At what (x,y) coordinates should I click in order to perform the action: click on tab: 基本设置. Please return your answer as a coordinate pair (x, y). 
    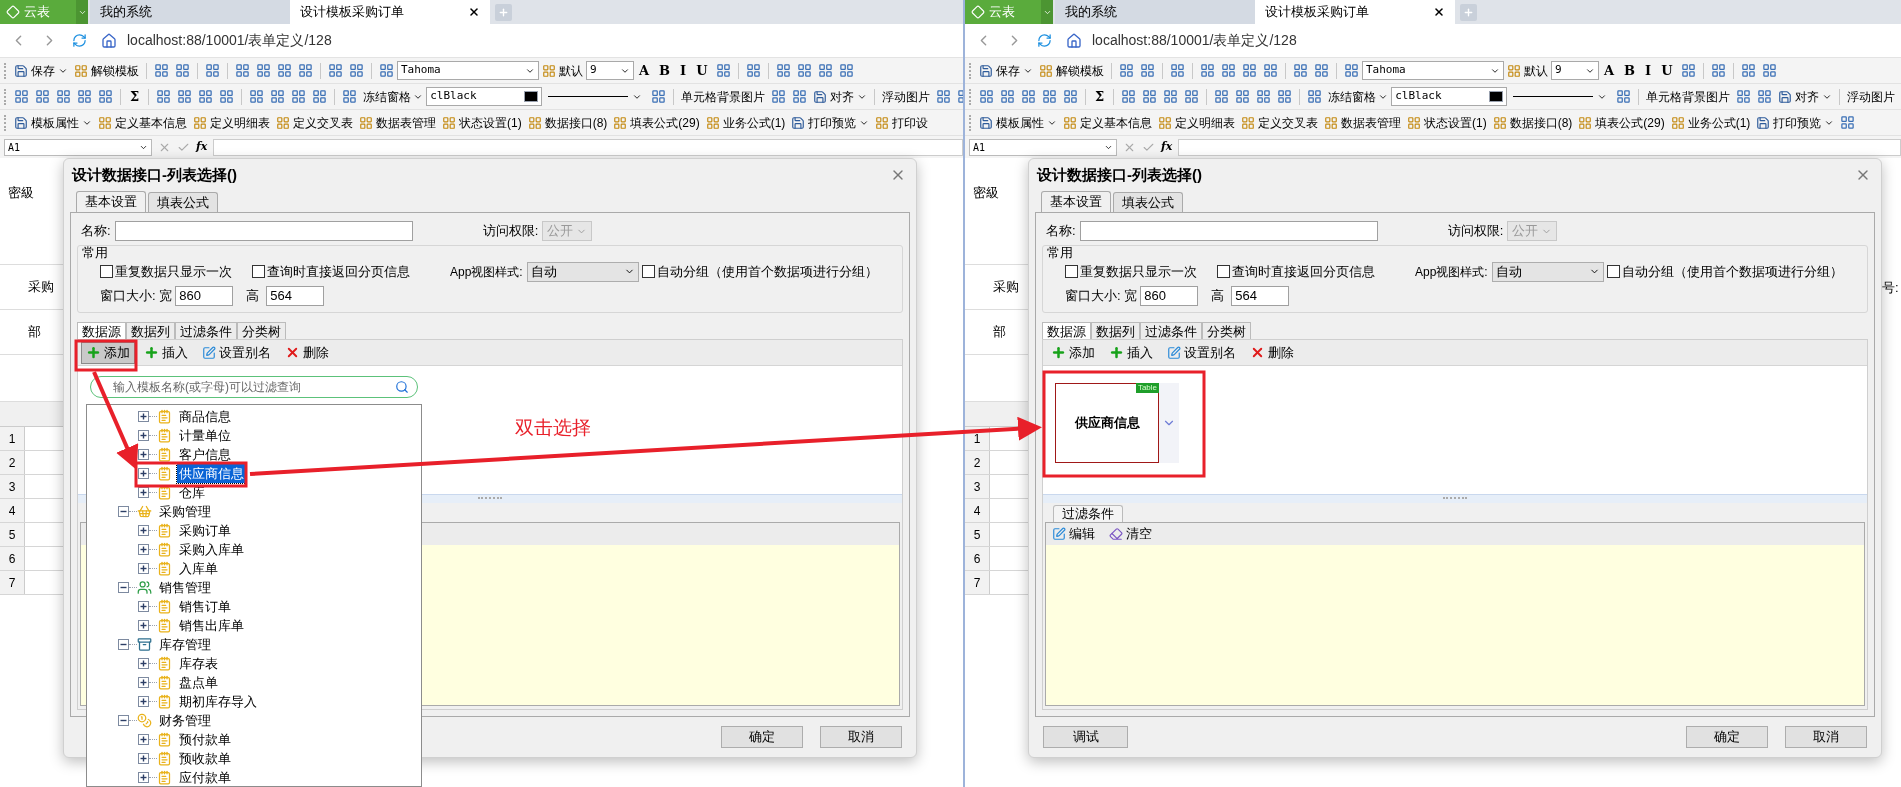
    Looking at the image, I should click on (1076, 201).